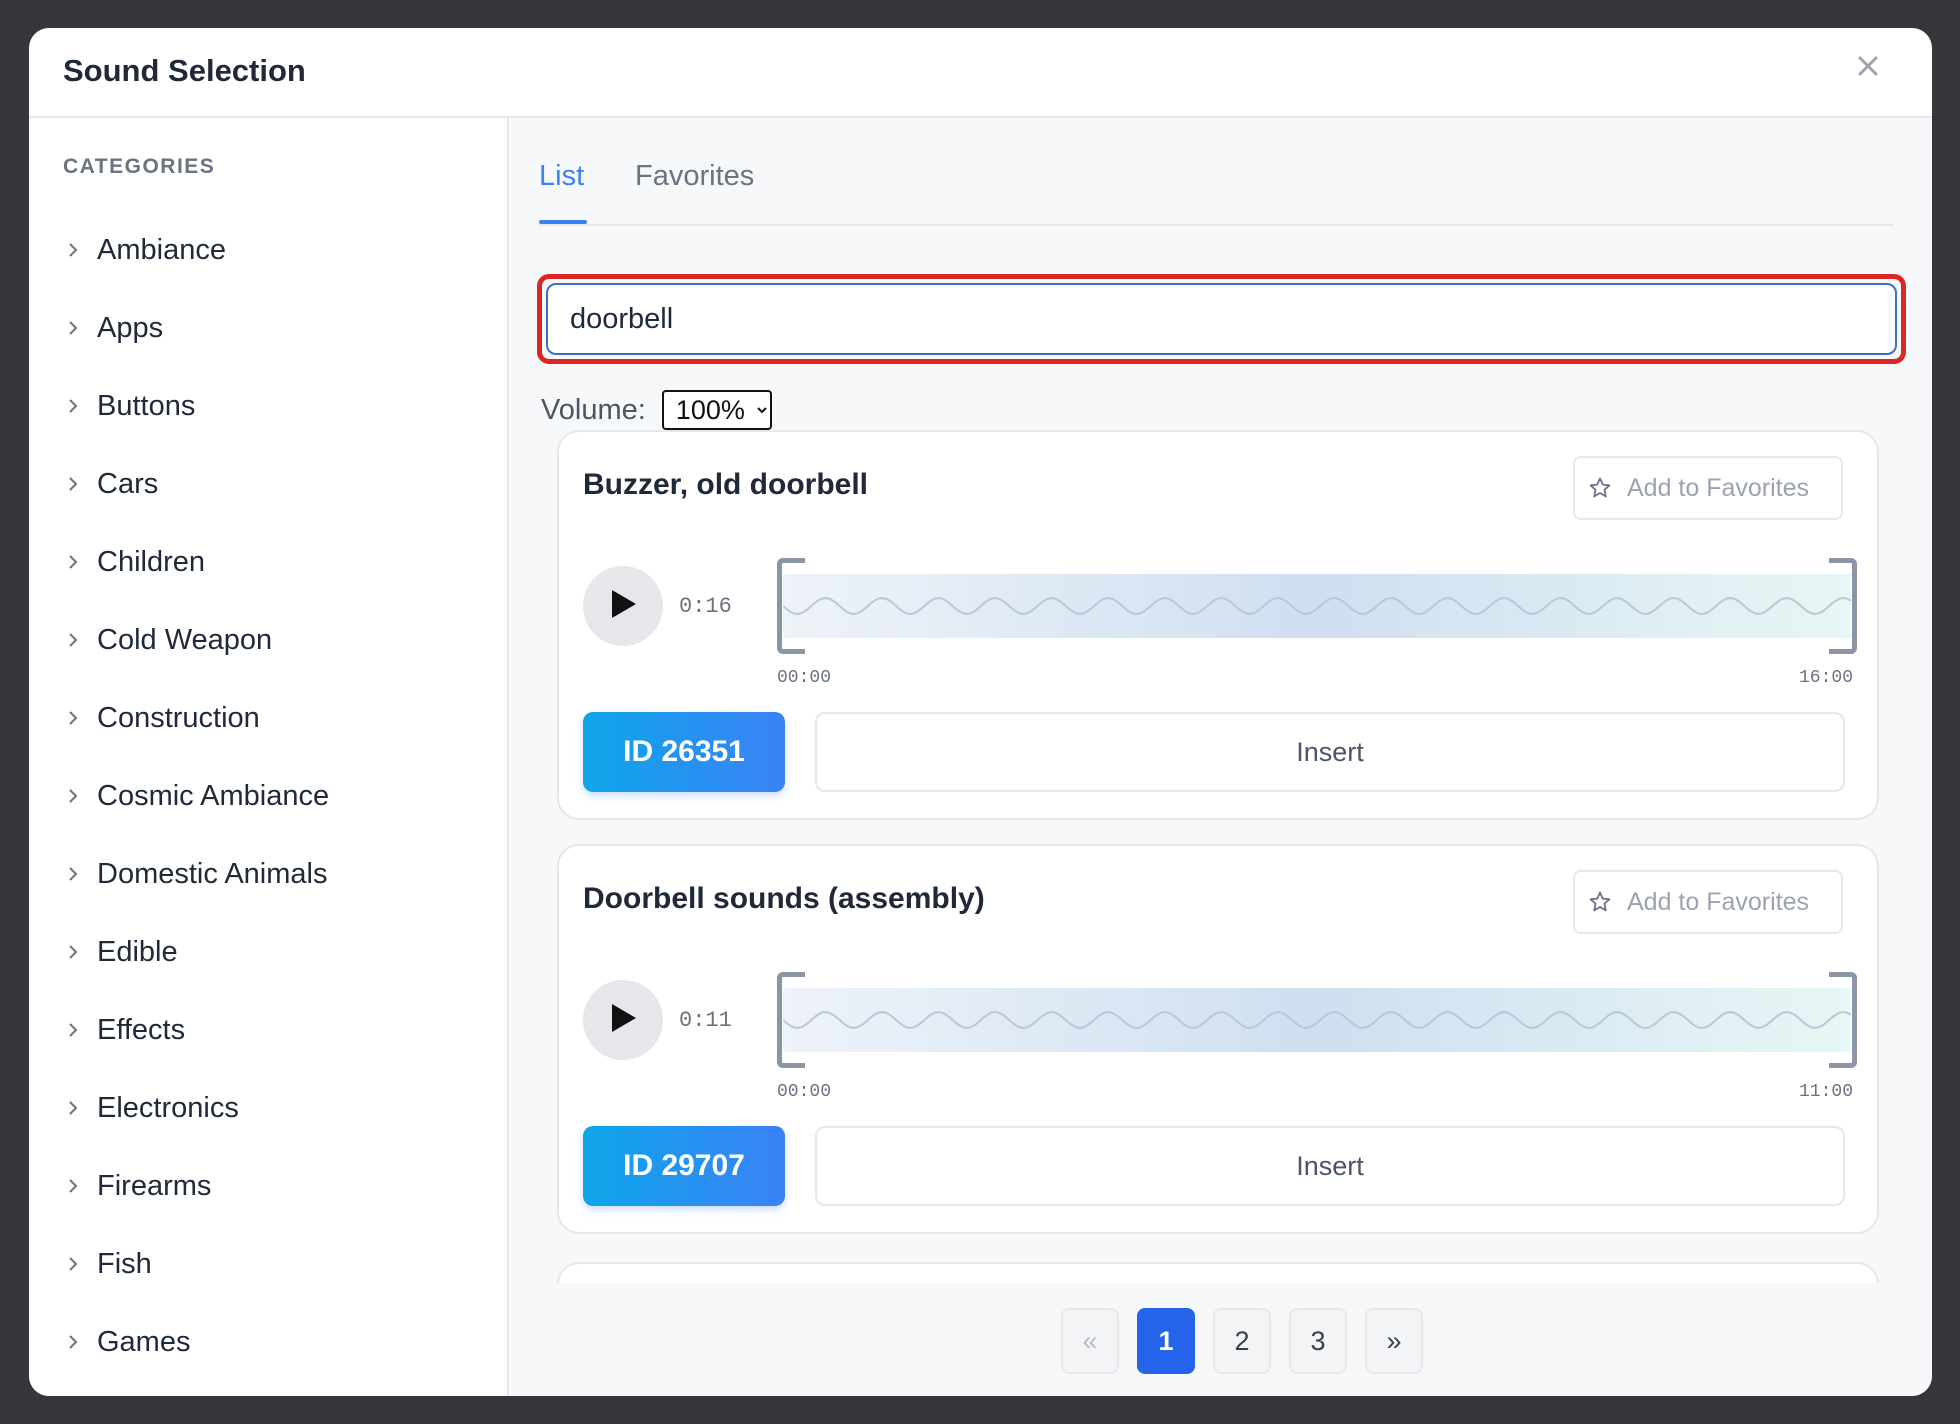  Describe the element at coordinates (784, 898) in the screenshot. I see `sound-title: Doorbell sounds (assembly)` at that location.